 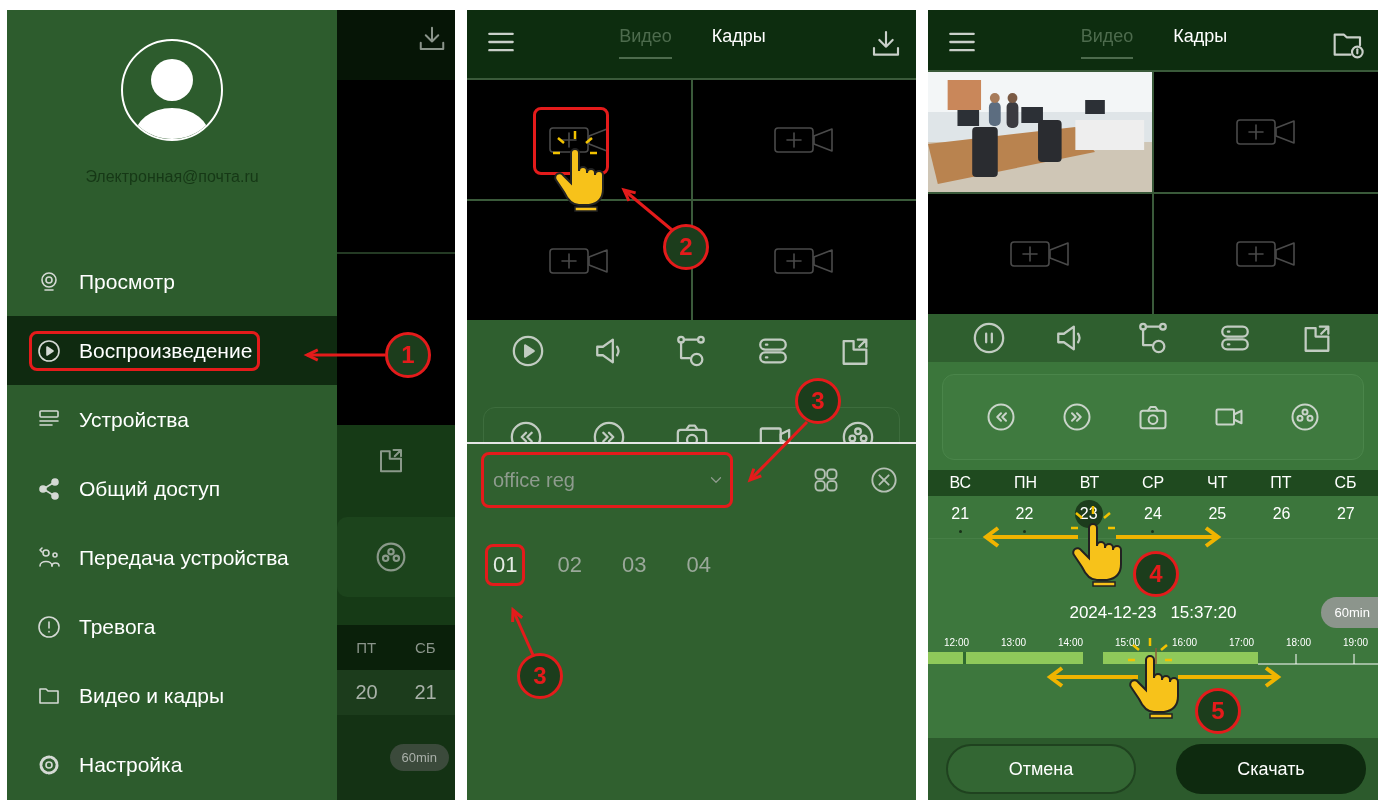 What do you see at coordinates (1217, 514) in the screenshot?
I see `date-button: 25` at bounding box center [1217, 514].